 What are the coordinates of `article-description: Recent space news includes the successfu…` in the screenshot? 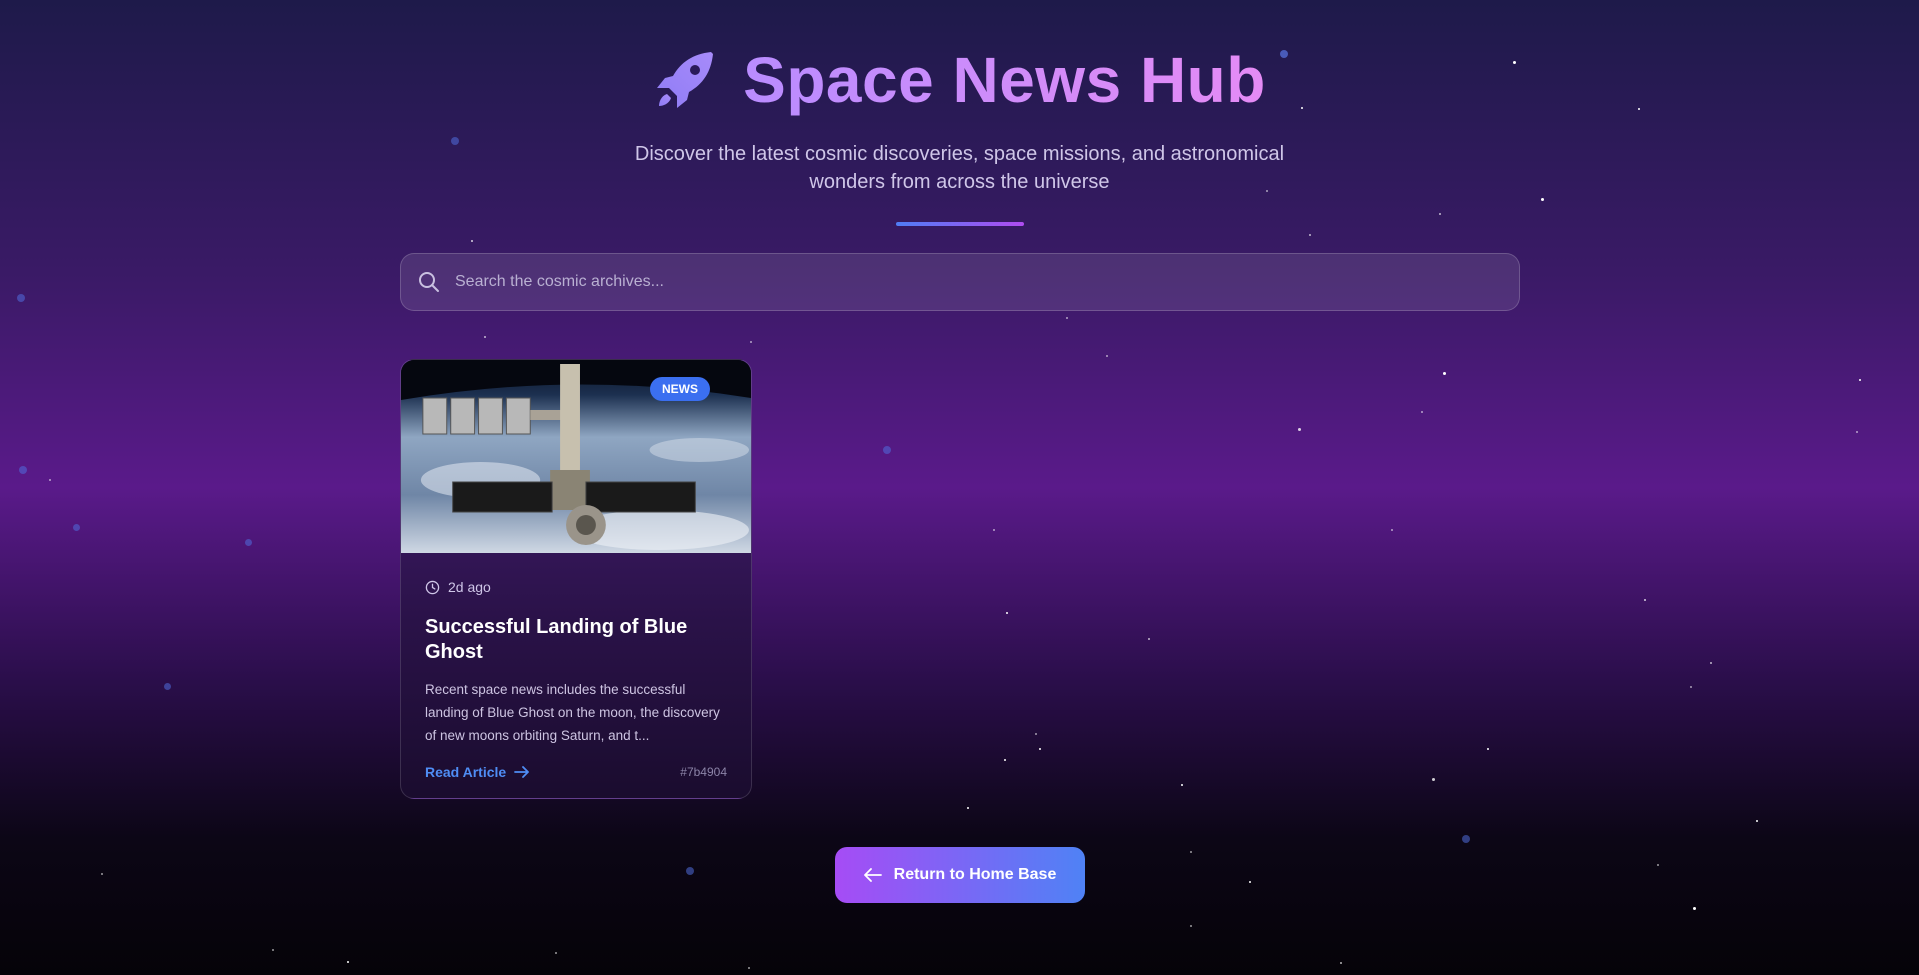 It's located at (572, 712).